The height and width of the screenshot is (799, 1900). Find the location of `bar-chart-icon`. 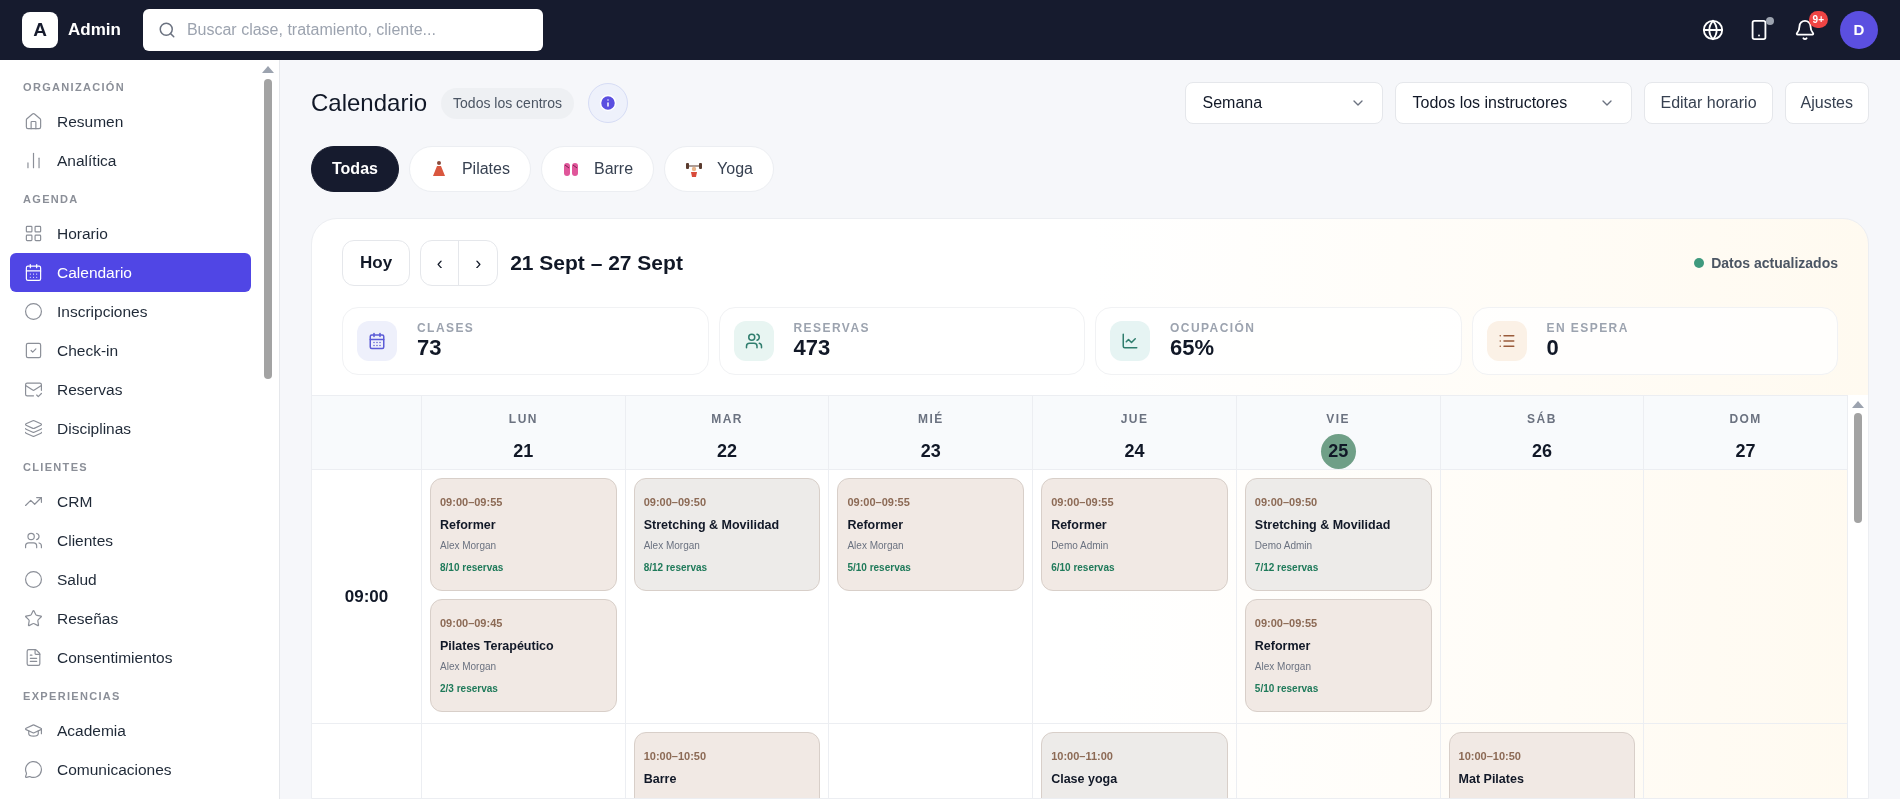

bar-chart-icon is located at coordinates (33, 160).